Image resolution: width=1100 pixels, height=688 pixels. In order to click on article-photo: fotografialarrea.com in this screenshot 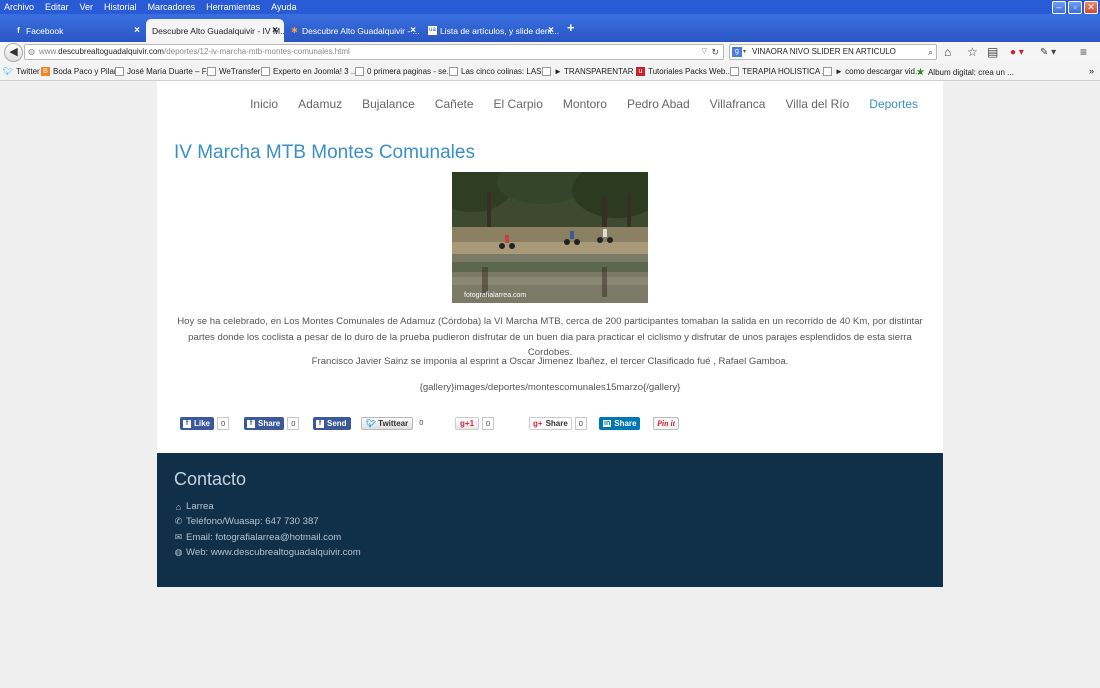, I will do `click(550, 237)`.